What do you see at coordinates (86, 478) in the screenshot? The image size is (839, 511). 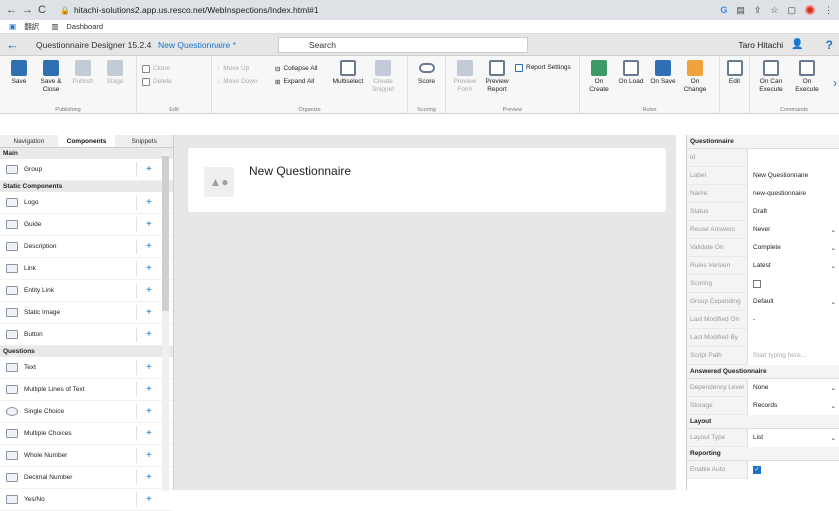 I see `component-decimal-number: Decimal Number +` at bounding box center [86, 478].